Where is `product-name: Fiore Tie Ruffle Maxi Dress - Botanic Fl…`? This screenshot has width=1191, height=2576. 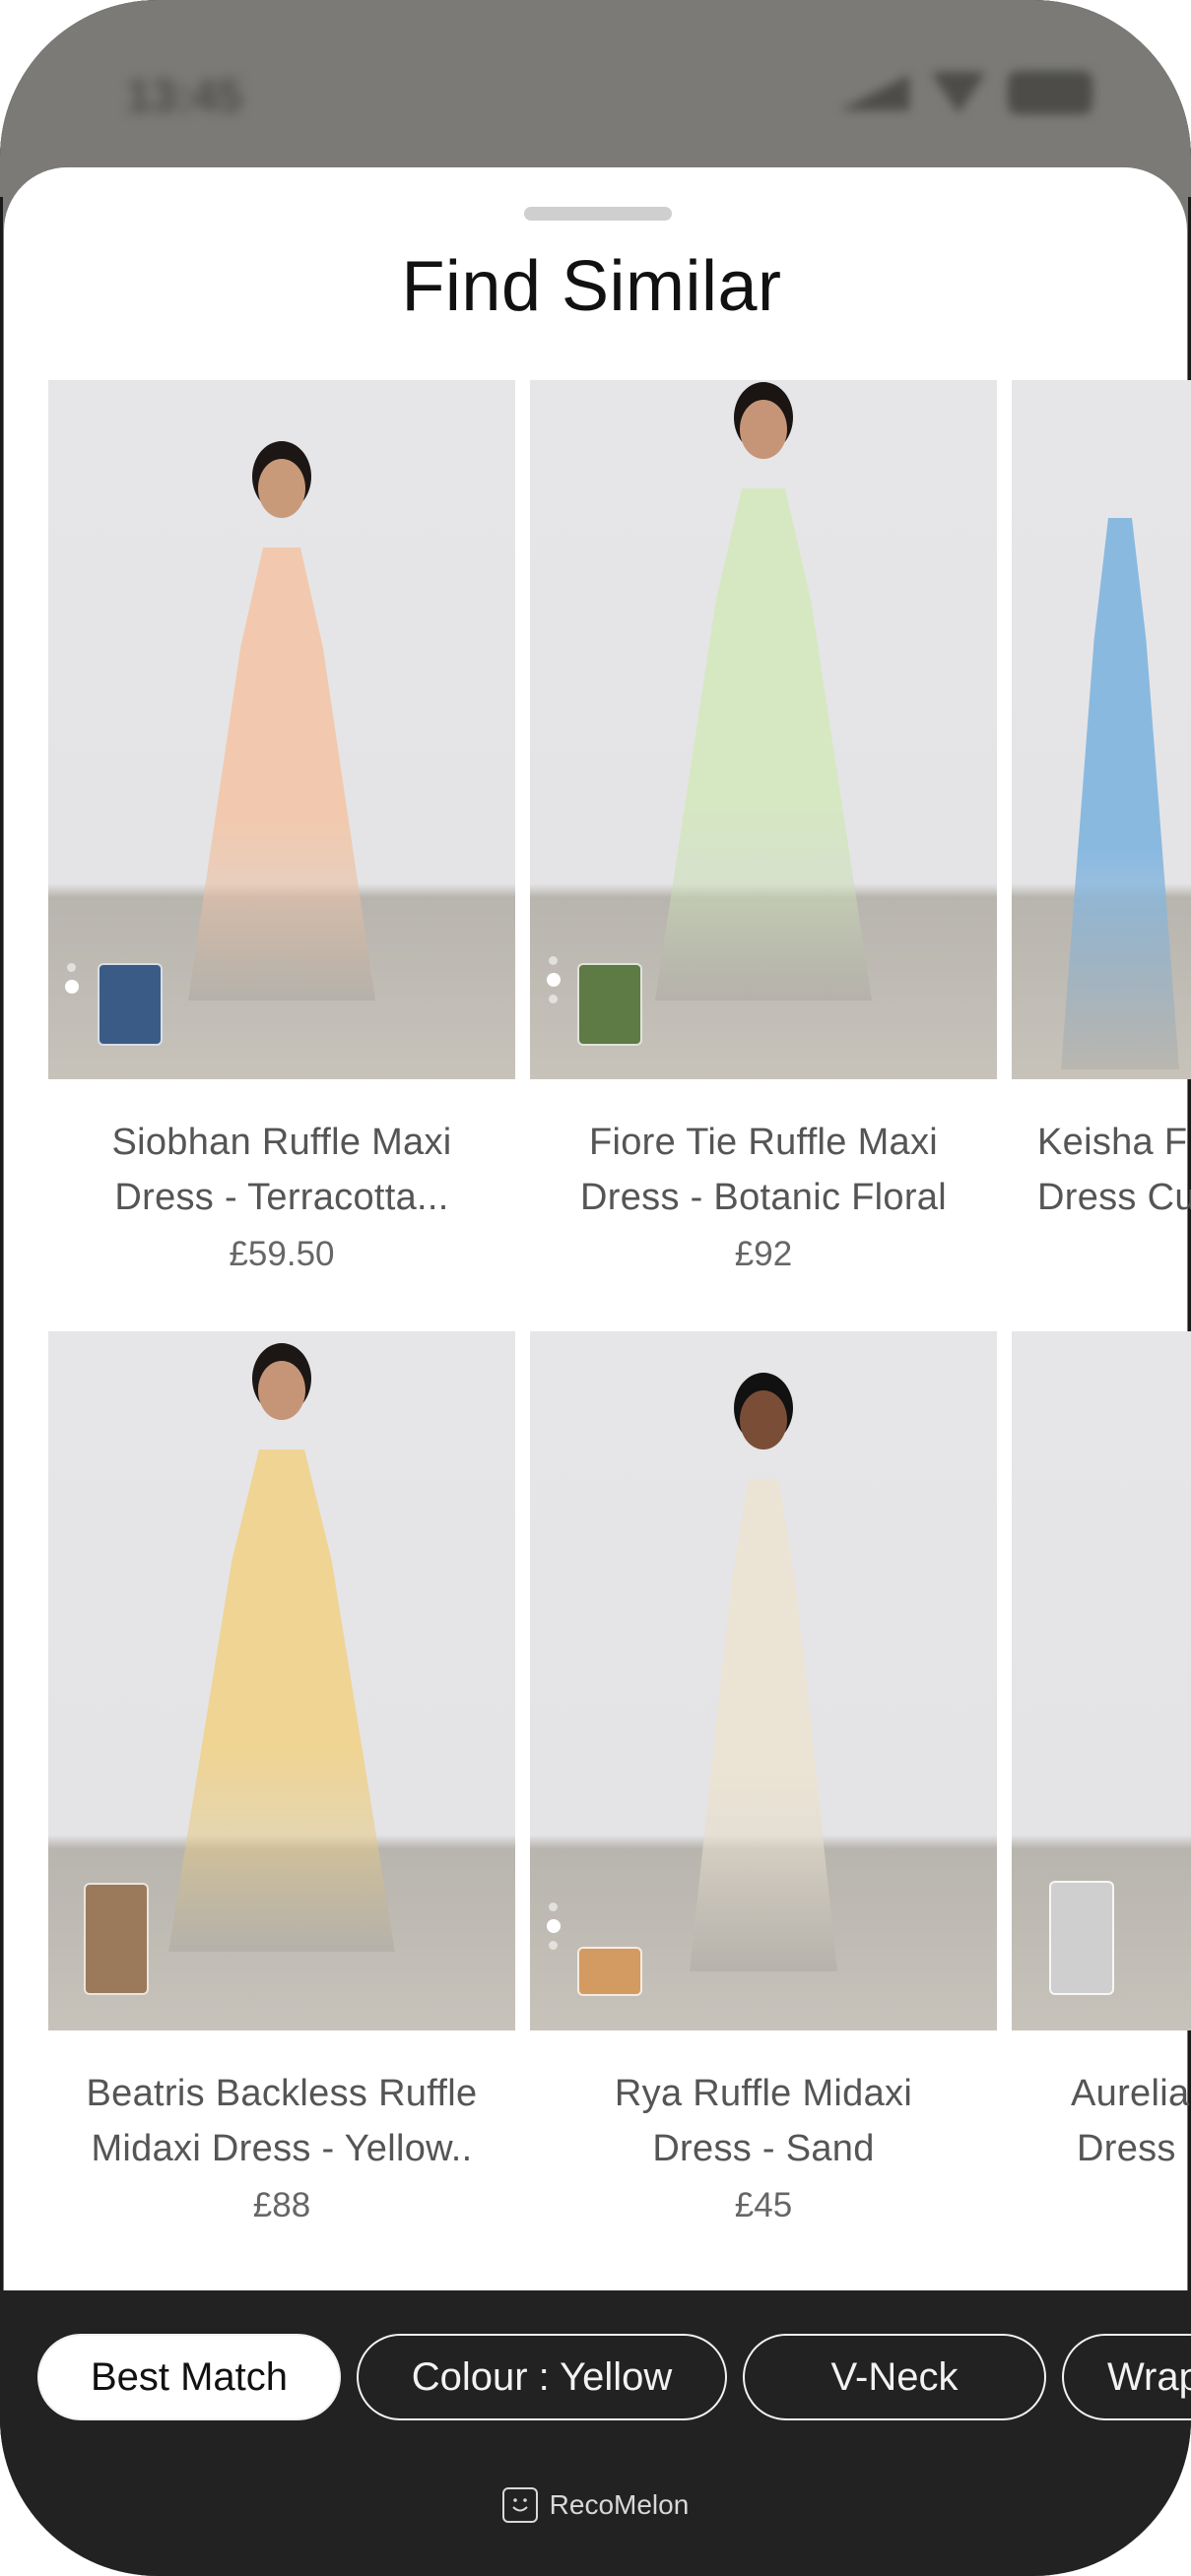 product-name: Fiore Tie Ruffle Maxi Dress - Botanic Fl… is located at coordinates (763, 1170).